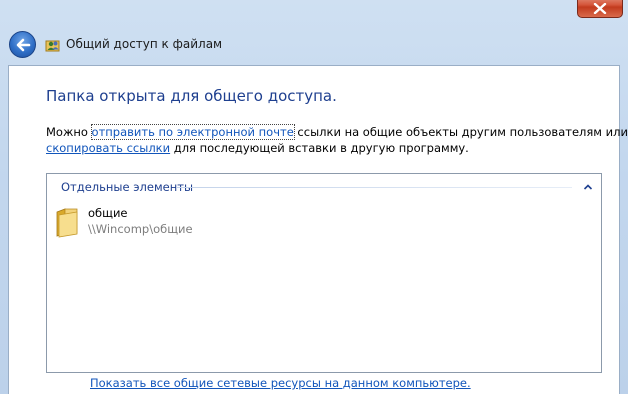  What do you see at coordinates (192, 132) in the screenshot?
I see `send-email-link: отправить по электронной почте` at bounding box center [192, 132].